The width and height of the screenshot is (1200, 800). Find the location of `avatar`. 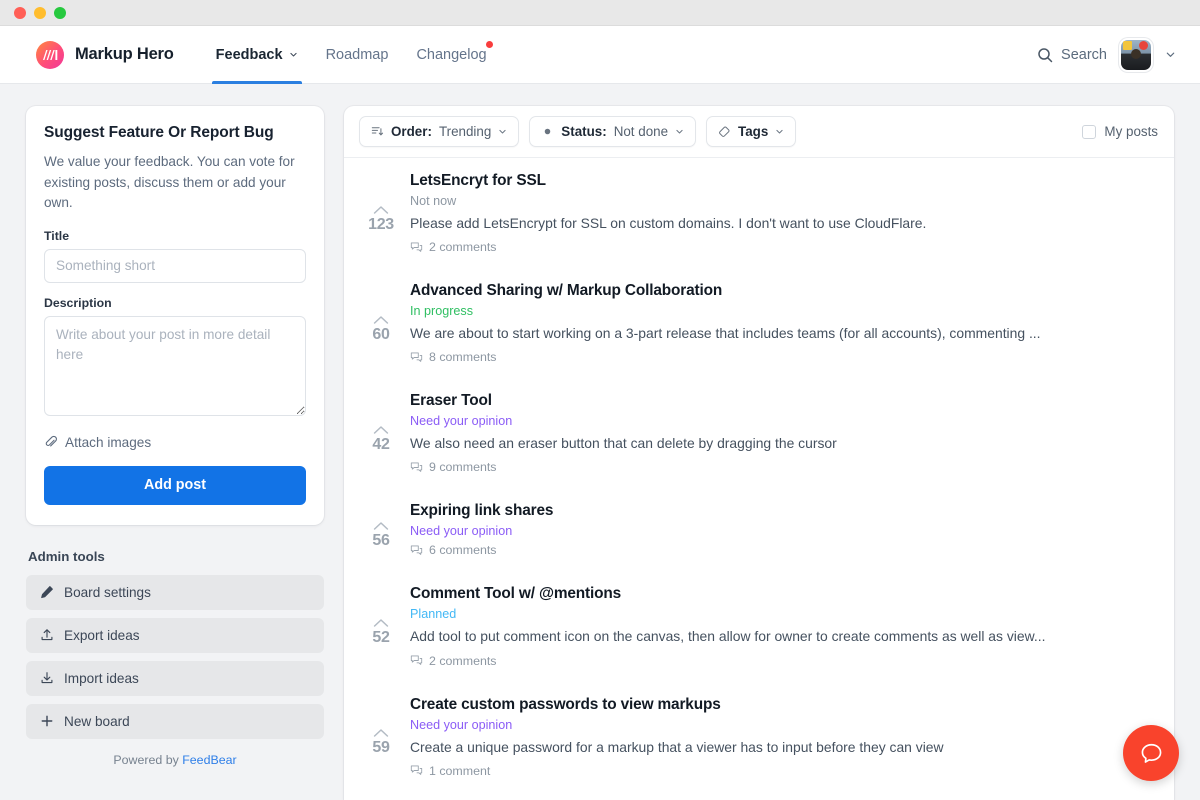

avatar is located at coordinates (1136, 54).